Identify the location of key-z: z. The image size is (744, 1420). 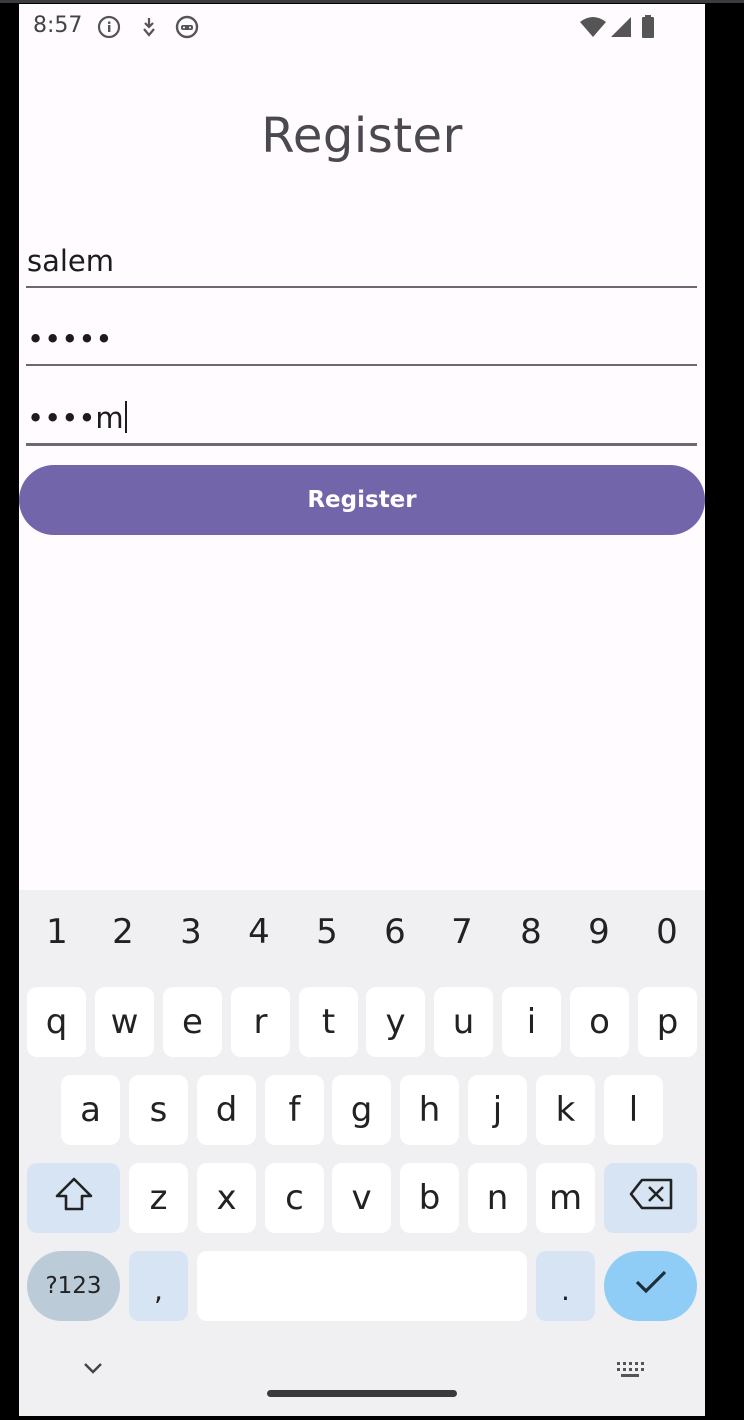
(158, 1198).